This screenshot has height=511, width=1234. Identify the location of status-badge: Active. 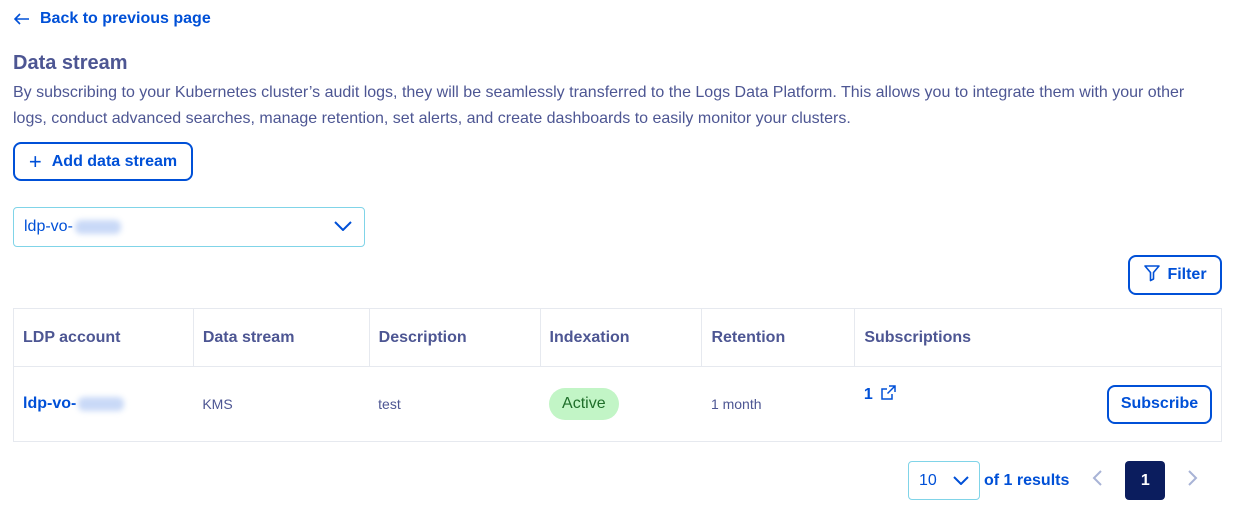
(584, 404).